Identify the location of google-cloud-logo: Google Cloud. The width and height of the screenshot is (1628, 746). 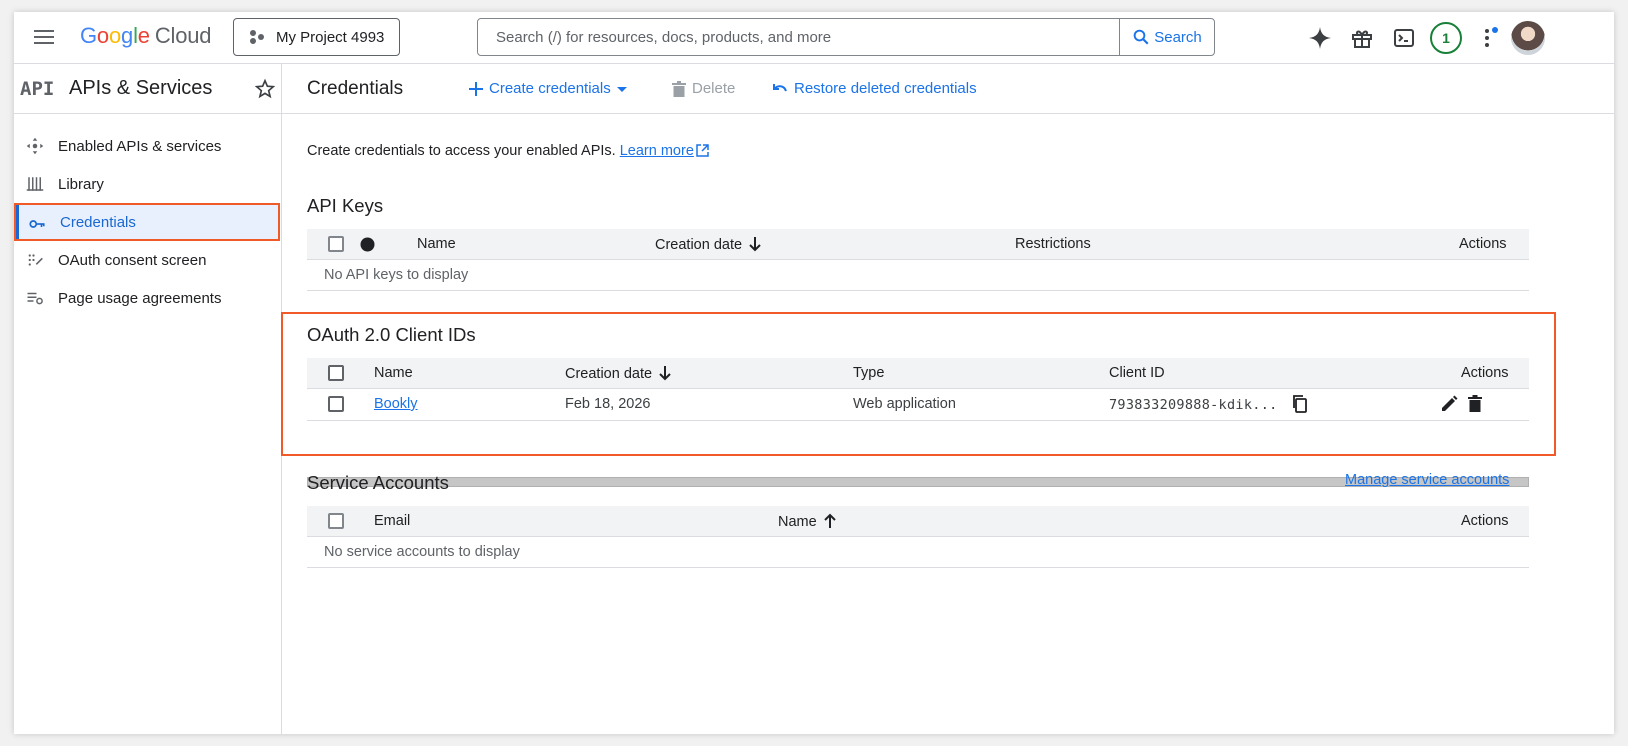
(145, 36).